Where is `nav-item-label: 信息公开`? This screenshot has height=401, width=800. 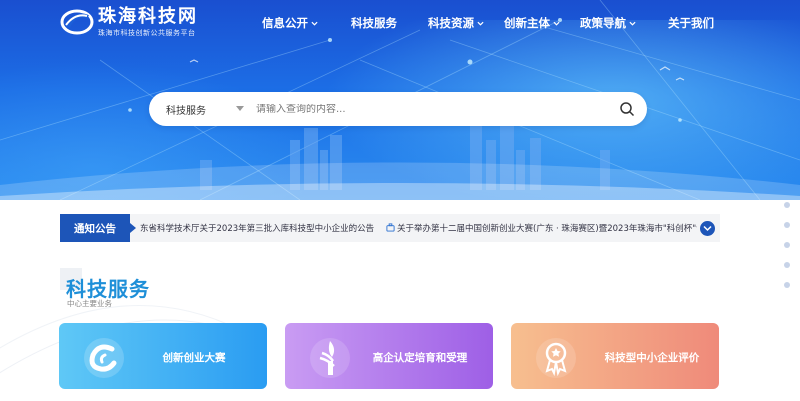
nav-item-label: 信息公开 is located at coordinates (285, 23).